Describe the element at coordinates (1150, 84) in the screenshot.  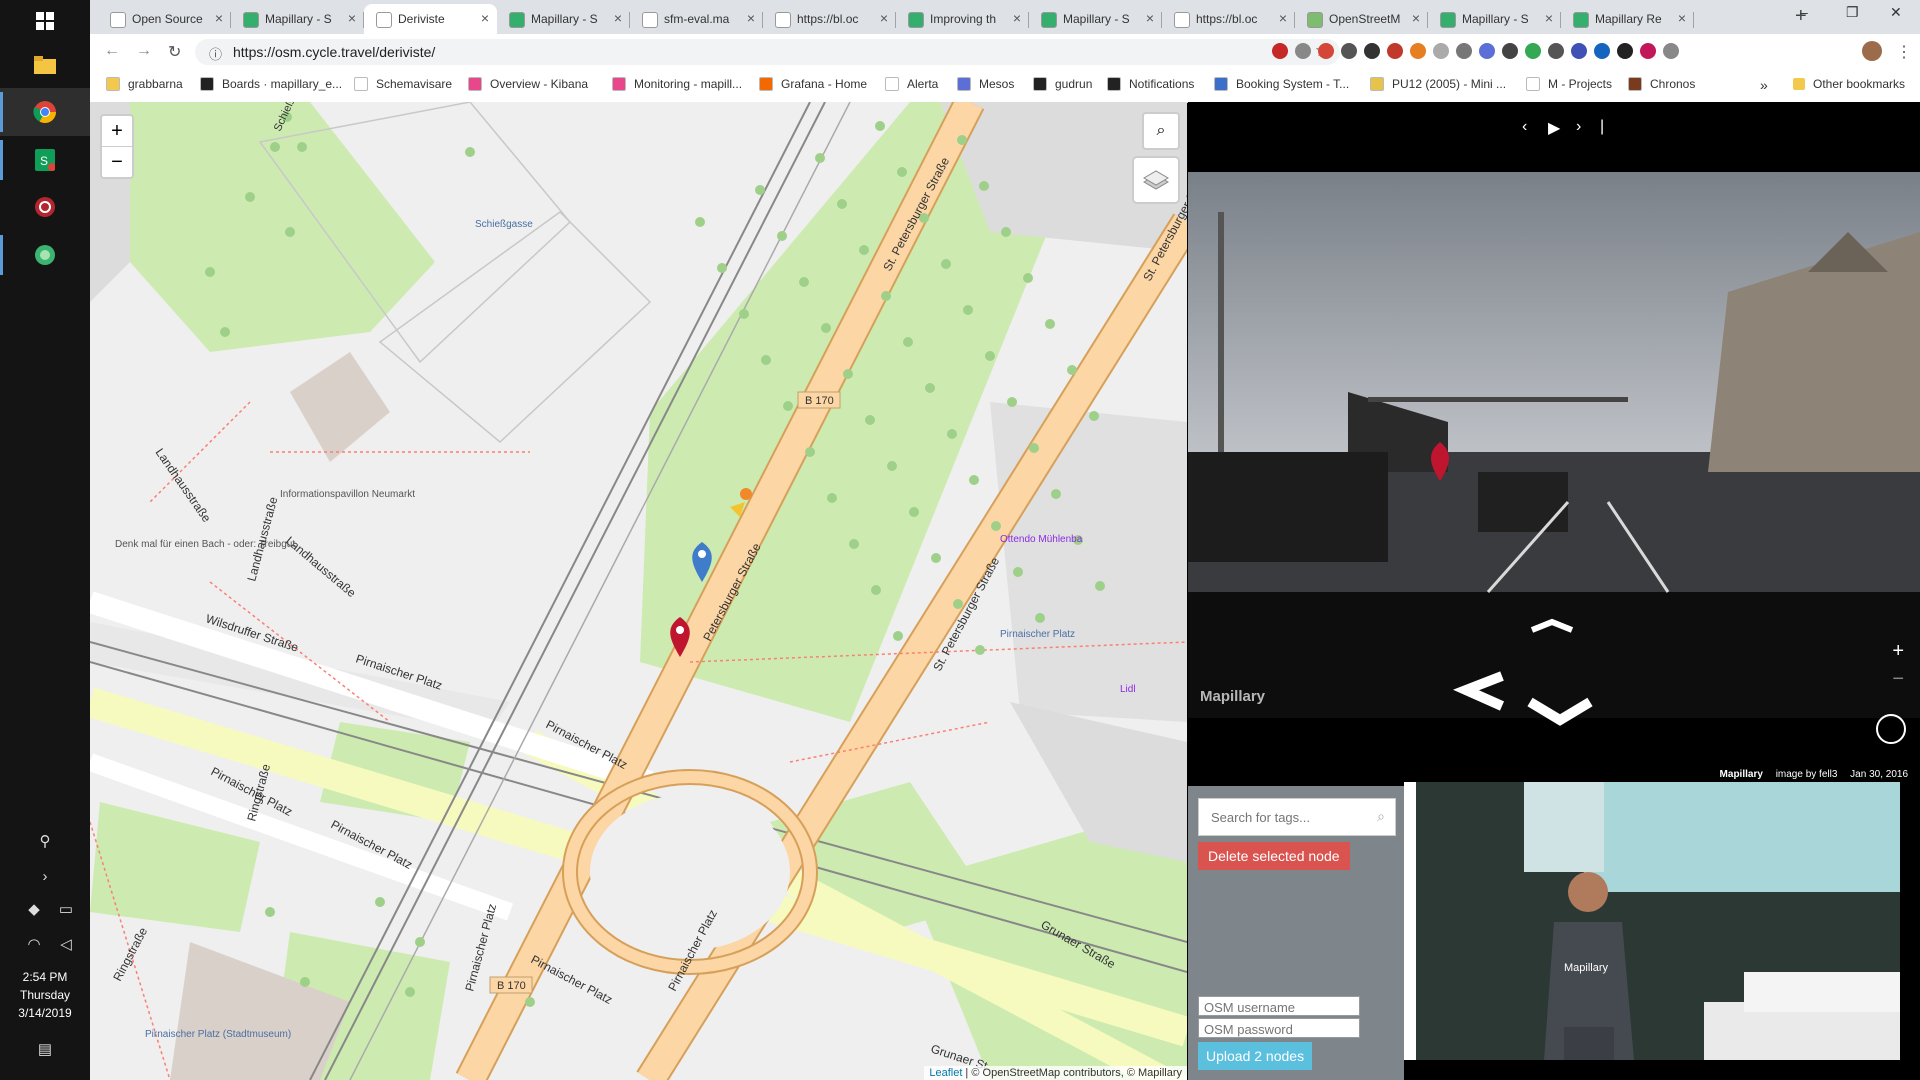
I see `bookmark-item: Notifications` at that location.